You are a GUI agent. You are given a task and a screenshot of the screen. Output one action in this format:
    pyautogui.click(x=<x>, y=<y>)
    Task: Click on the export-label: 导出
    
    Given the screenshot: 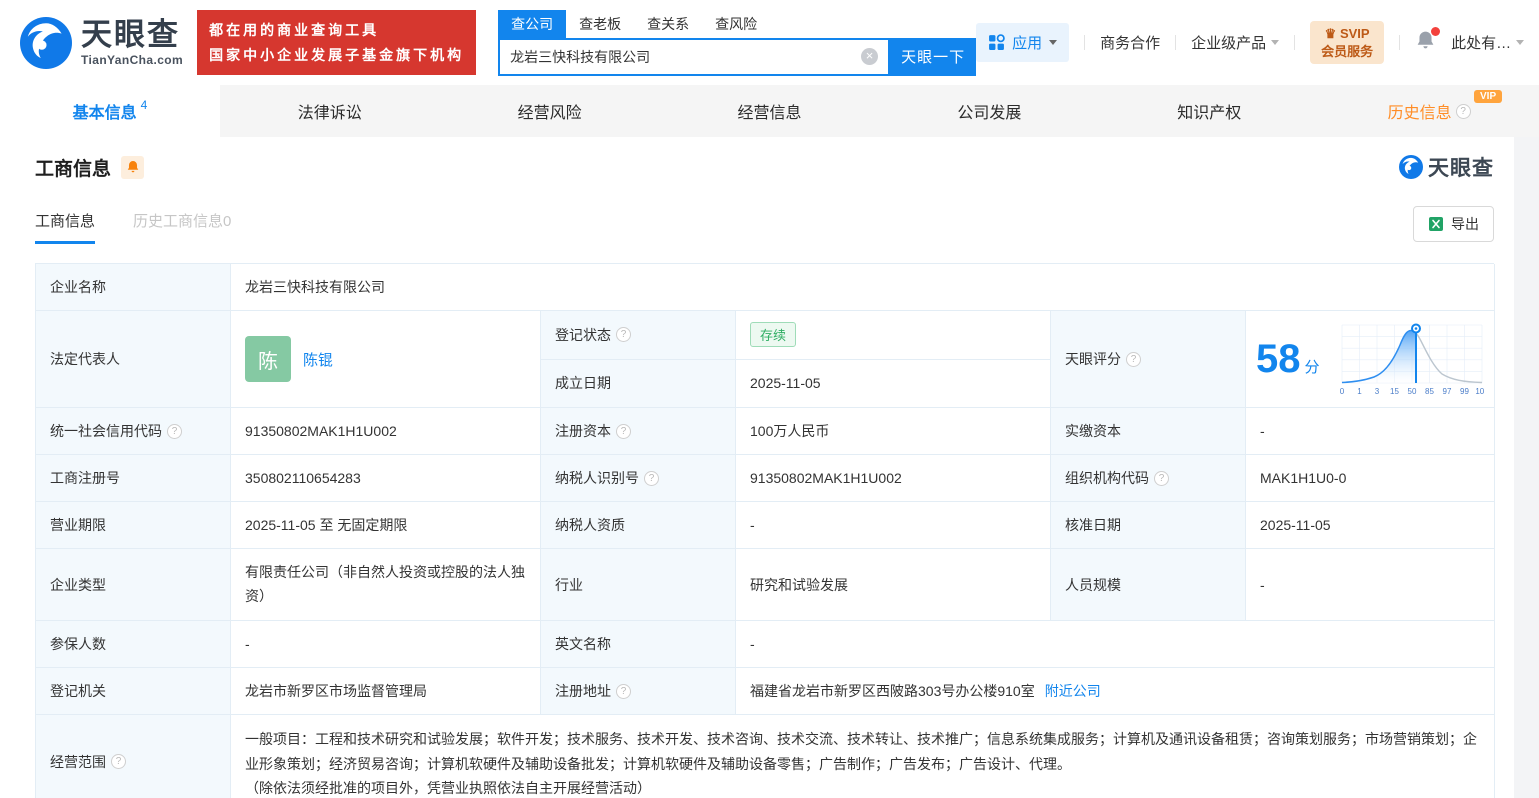 What is the action you would take?
    pyautogui.click(x=1465, y=224)
    